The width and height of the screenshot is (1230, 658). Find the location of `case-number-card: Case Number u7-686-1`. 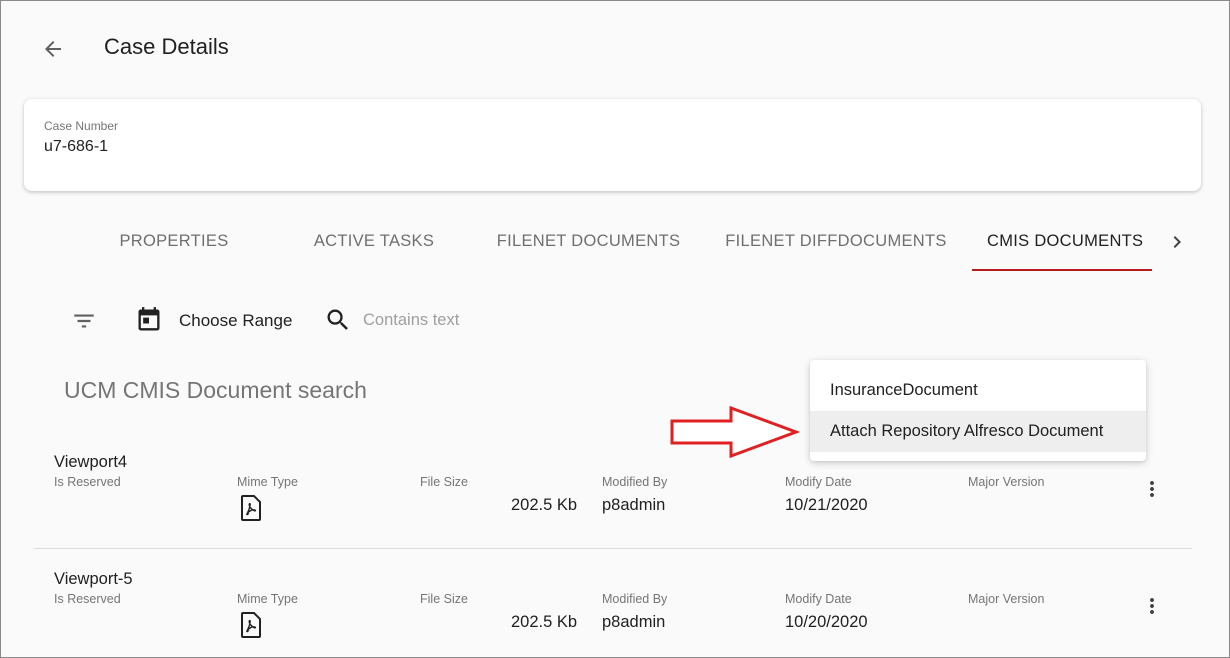

case-number-card: Case Number u7-686-1 is located at coordinates (612, 145).